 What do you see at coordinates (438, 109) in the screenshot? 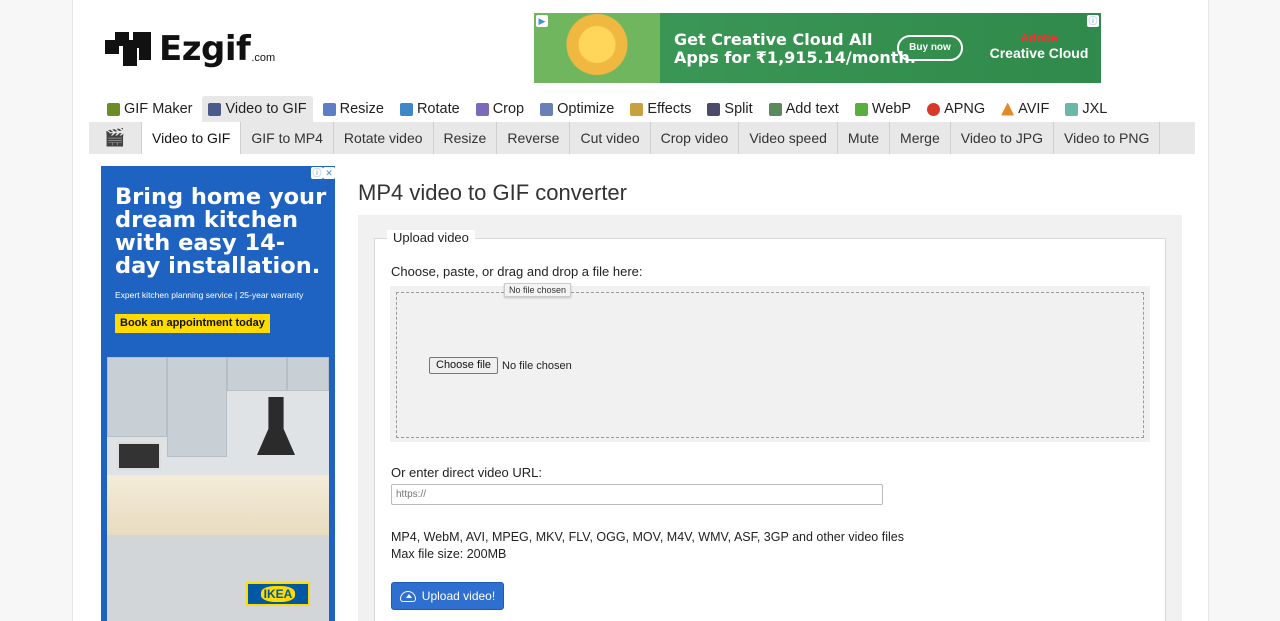
I see `nav-label: Rotate` at bounding box center [438, 109].